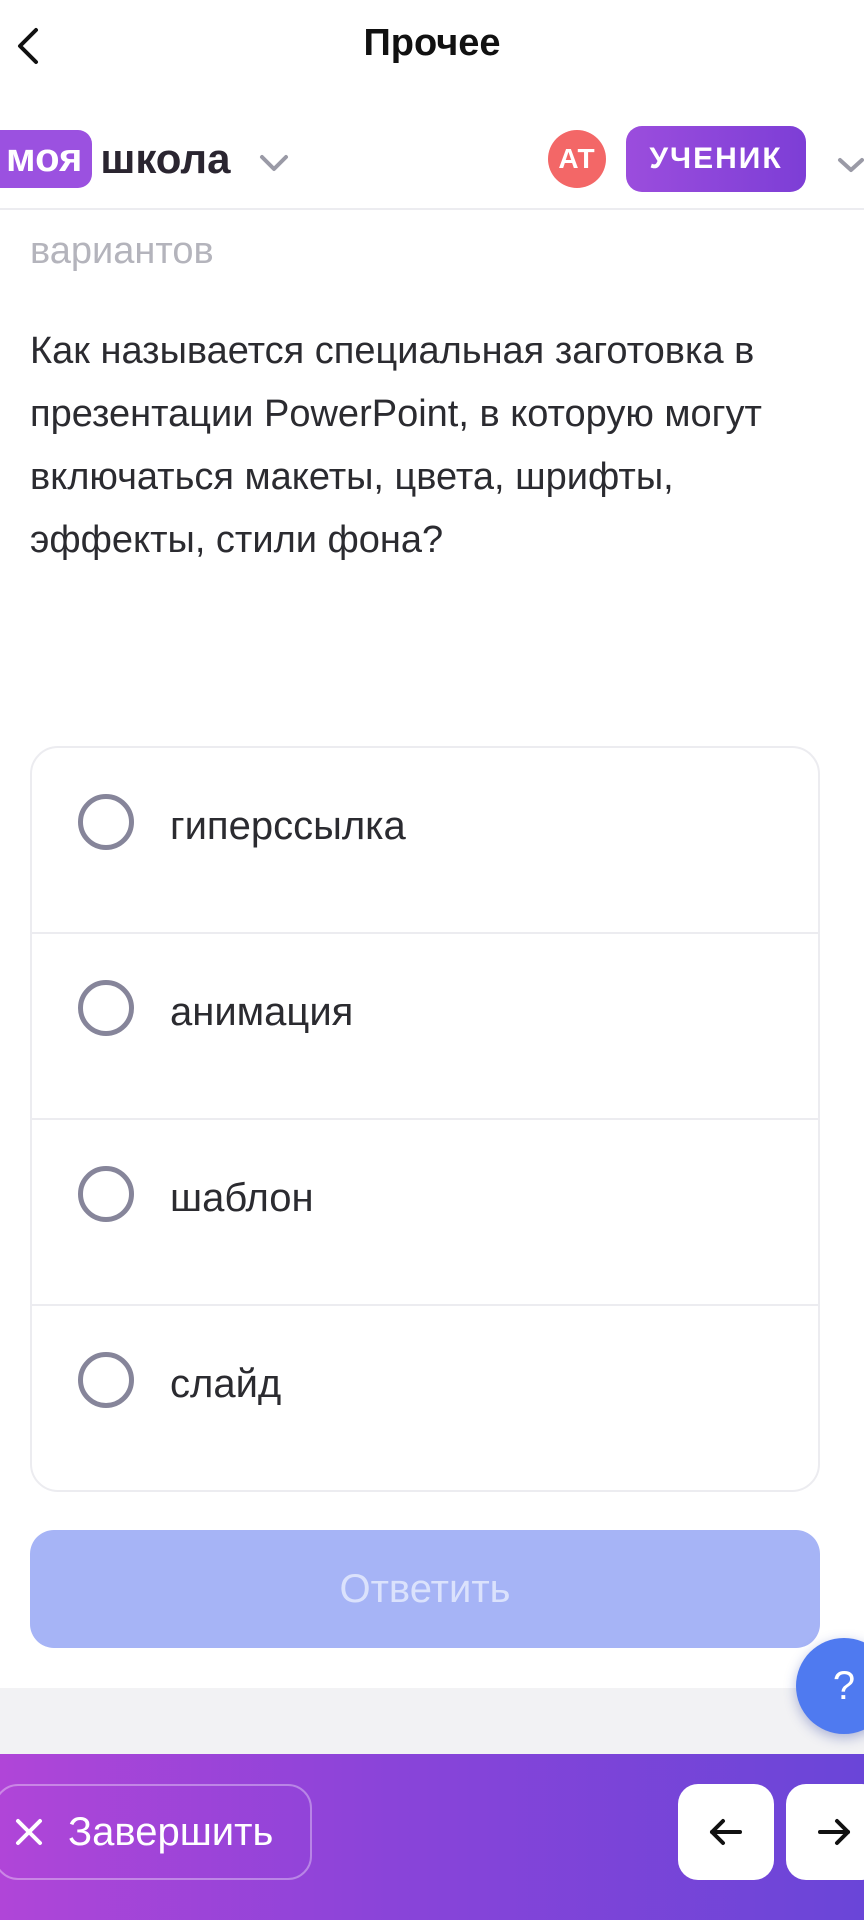 Image resolution: width=864 pixels, height=1920 pixels. Describe the element at coordinates (226, 1384) in the screenshot. I see `answer-option-label: слайд` at that location.